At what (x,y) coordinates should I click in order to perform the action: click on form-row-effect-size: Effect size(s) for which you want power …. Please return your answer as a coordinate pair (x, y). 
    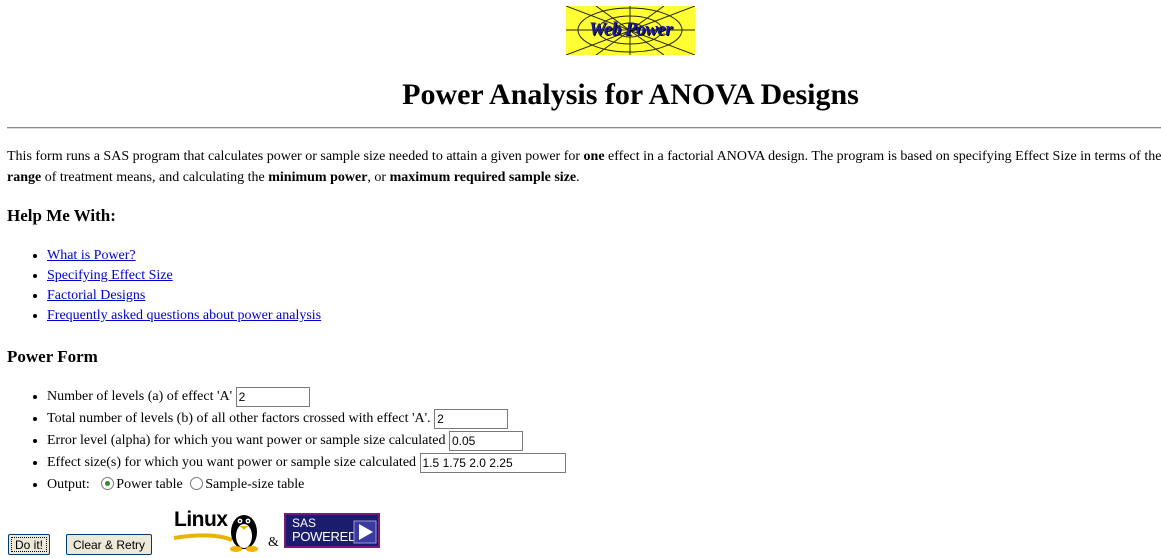
    Looking at the image, I should click on (306, 463).